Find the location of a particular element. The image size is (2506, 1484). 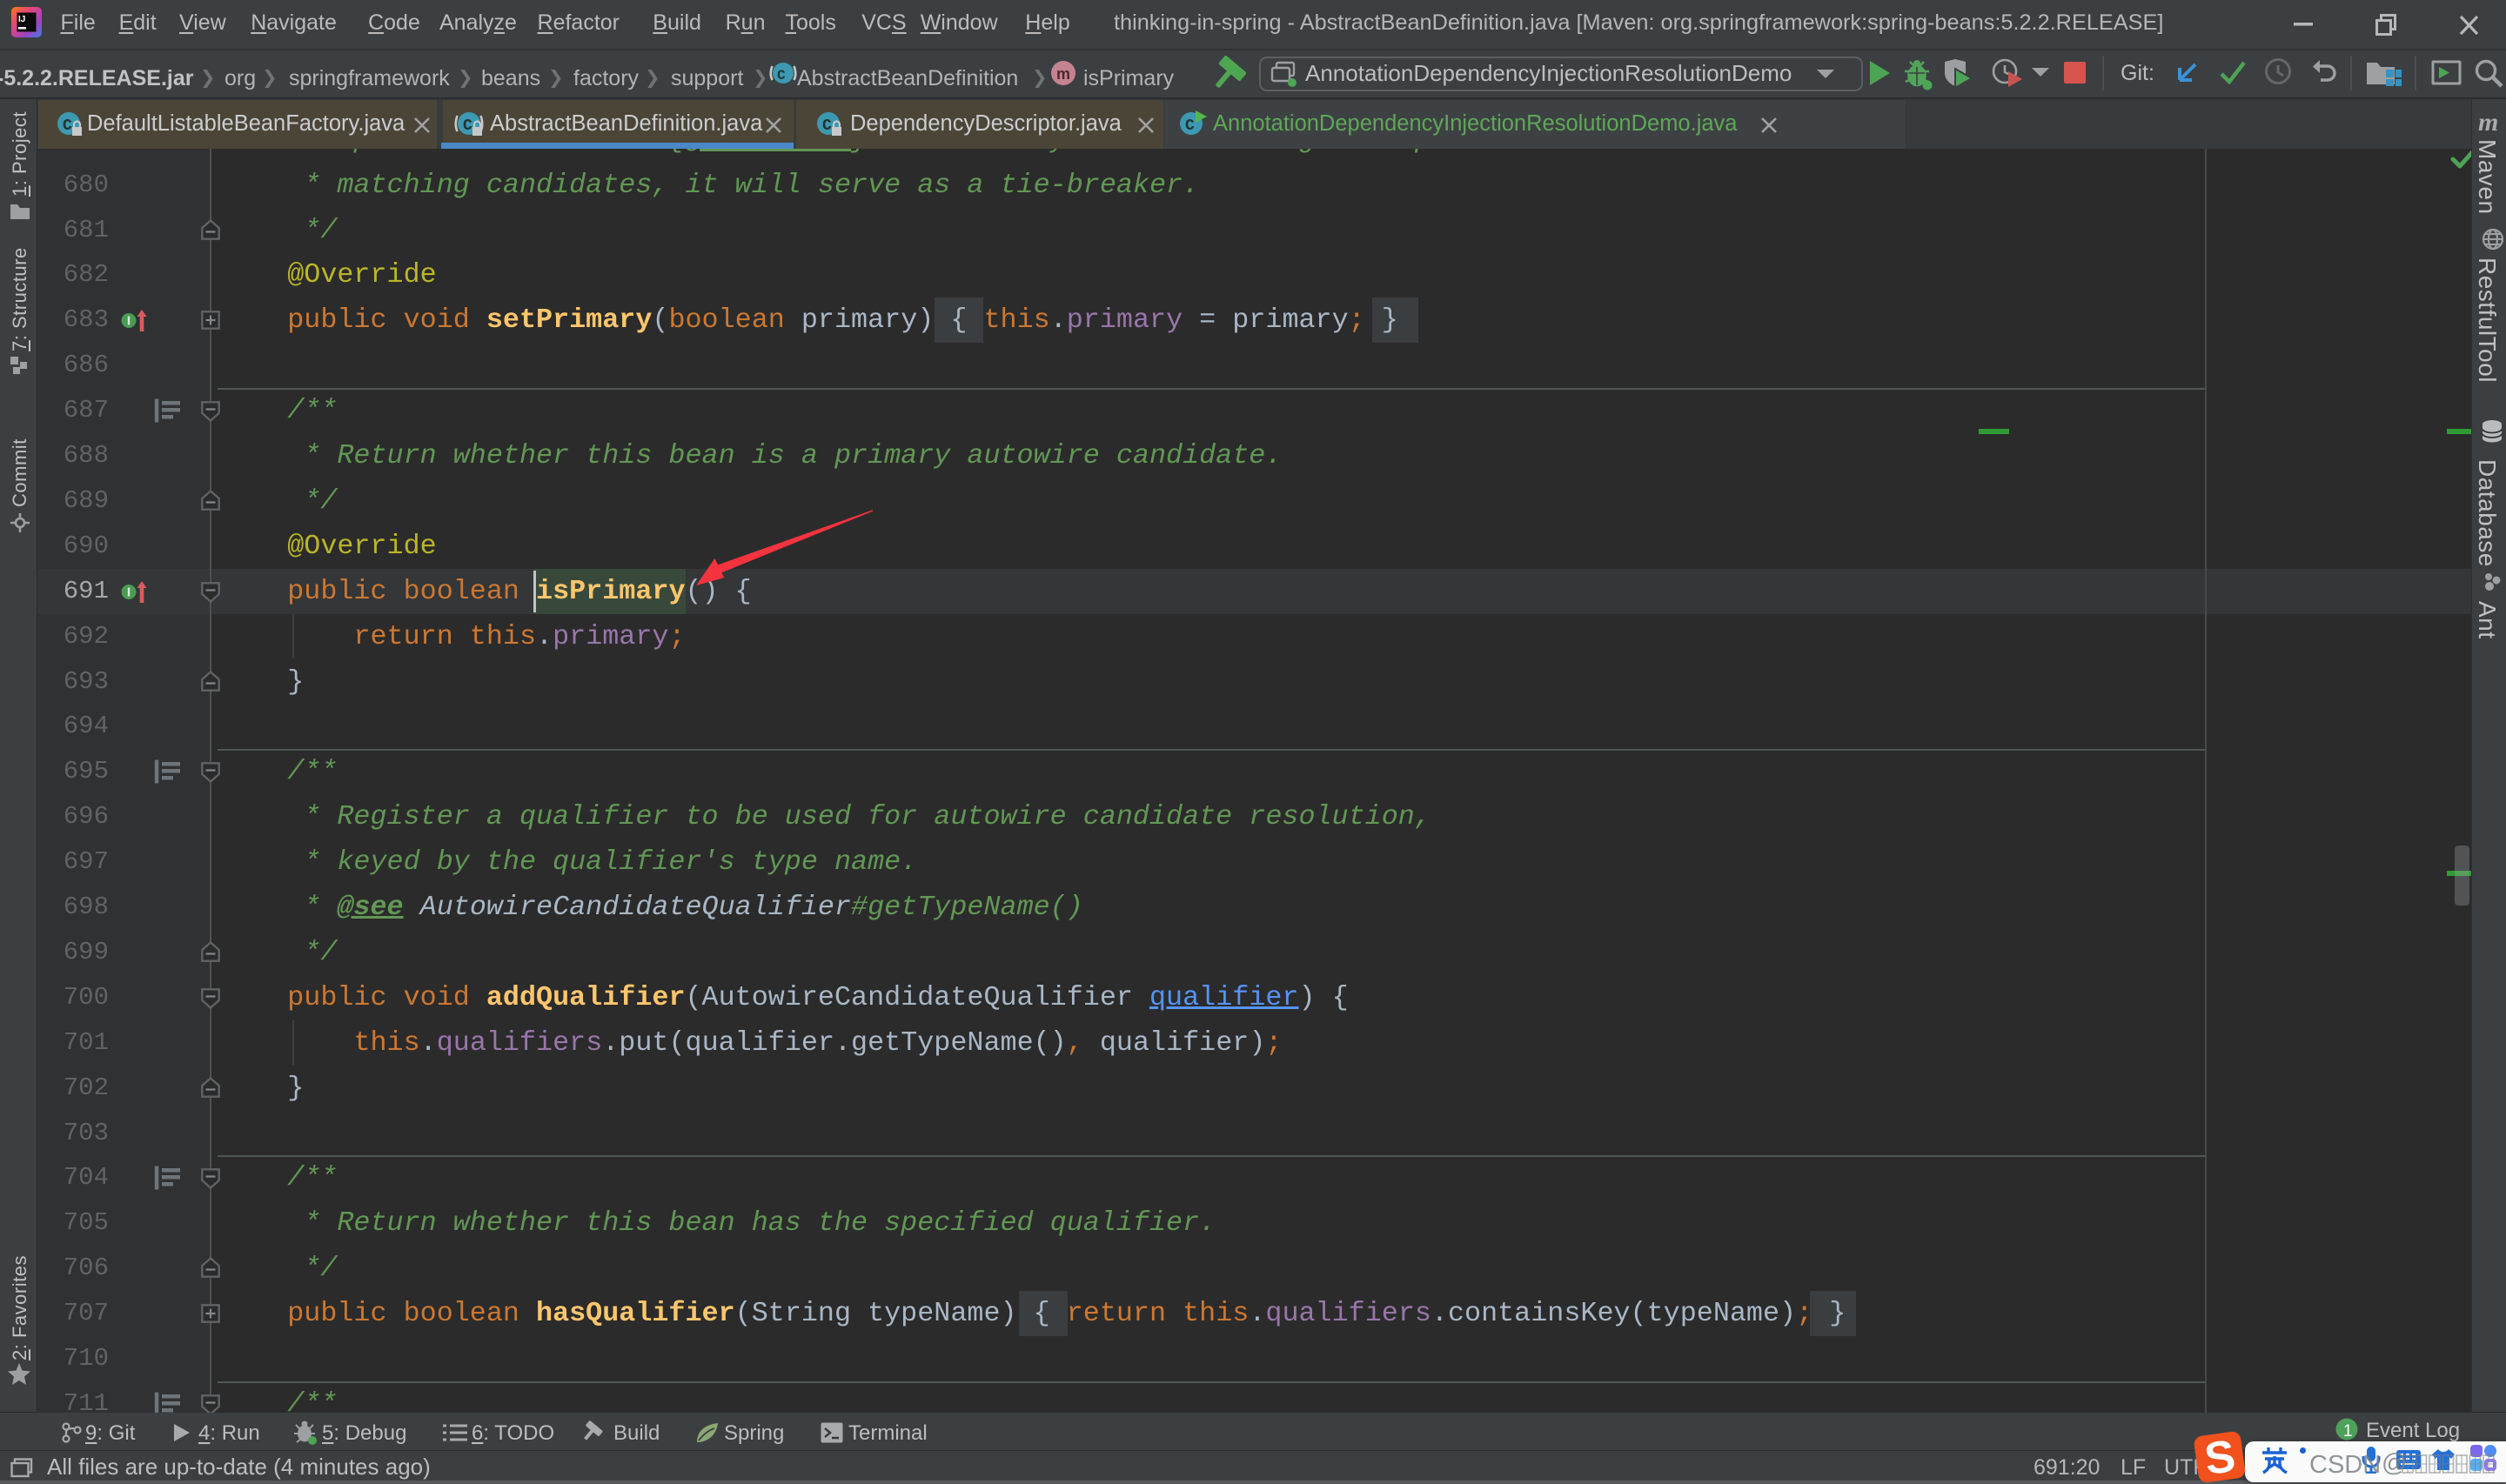

svg-text: IJ is located at coordinates (21, 19).